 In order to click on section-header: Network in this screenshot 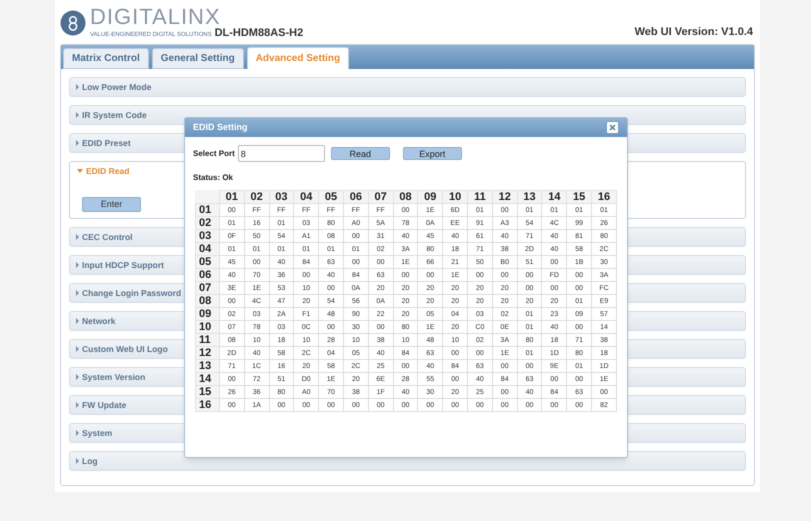, I will do `click(96, 321)`.